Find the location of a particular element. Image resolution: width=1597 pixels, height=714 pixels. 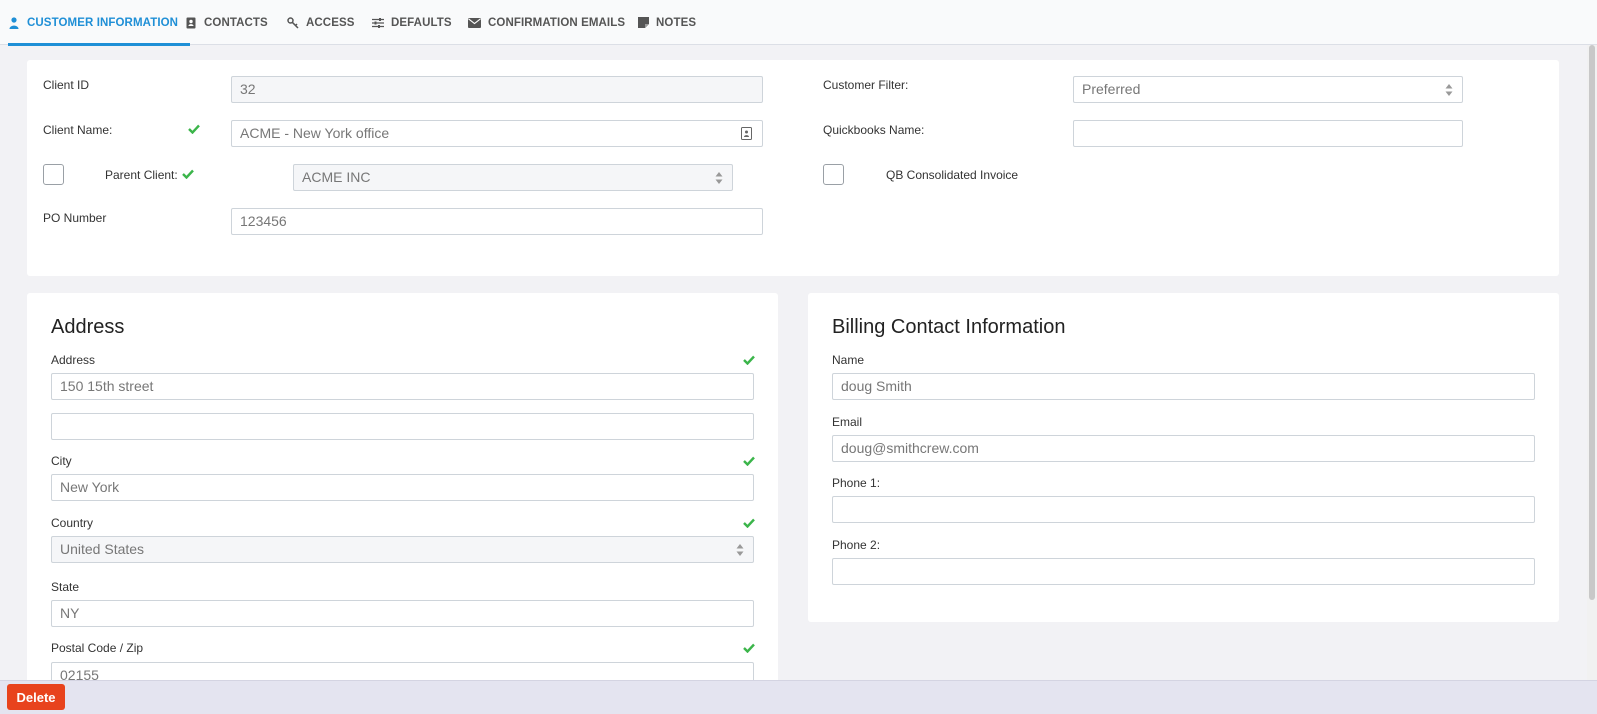

quickbooks-name-input is located at coordinates (1268, 133).